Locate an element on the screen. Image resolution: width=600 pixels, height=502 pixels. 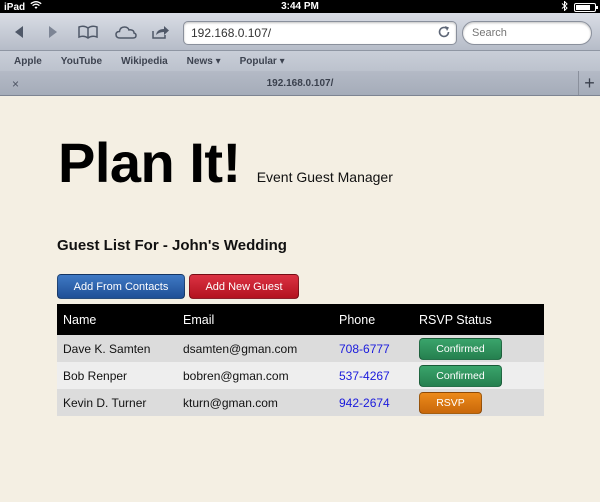
cloud-icon is located at coordinates (126, 32).